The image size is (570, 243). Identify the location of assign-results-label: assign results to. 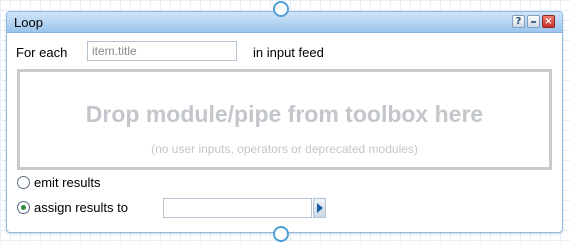
(81, 207).